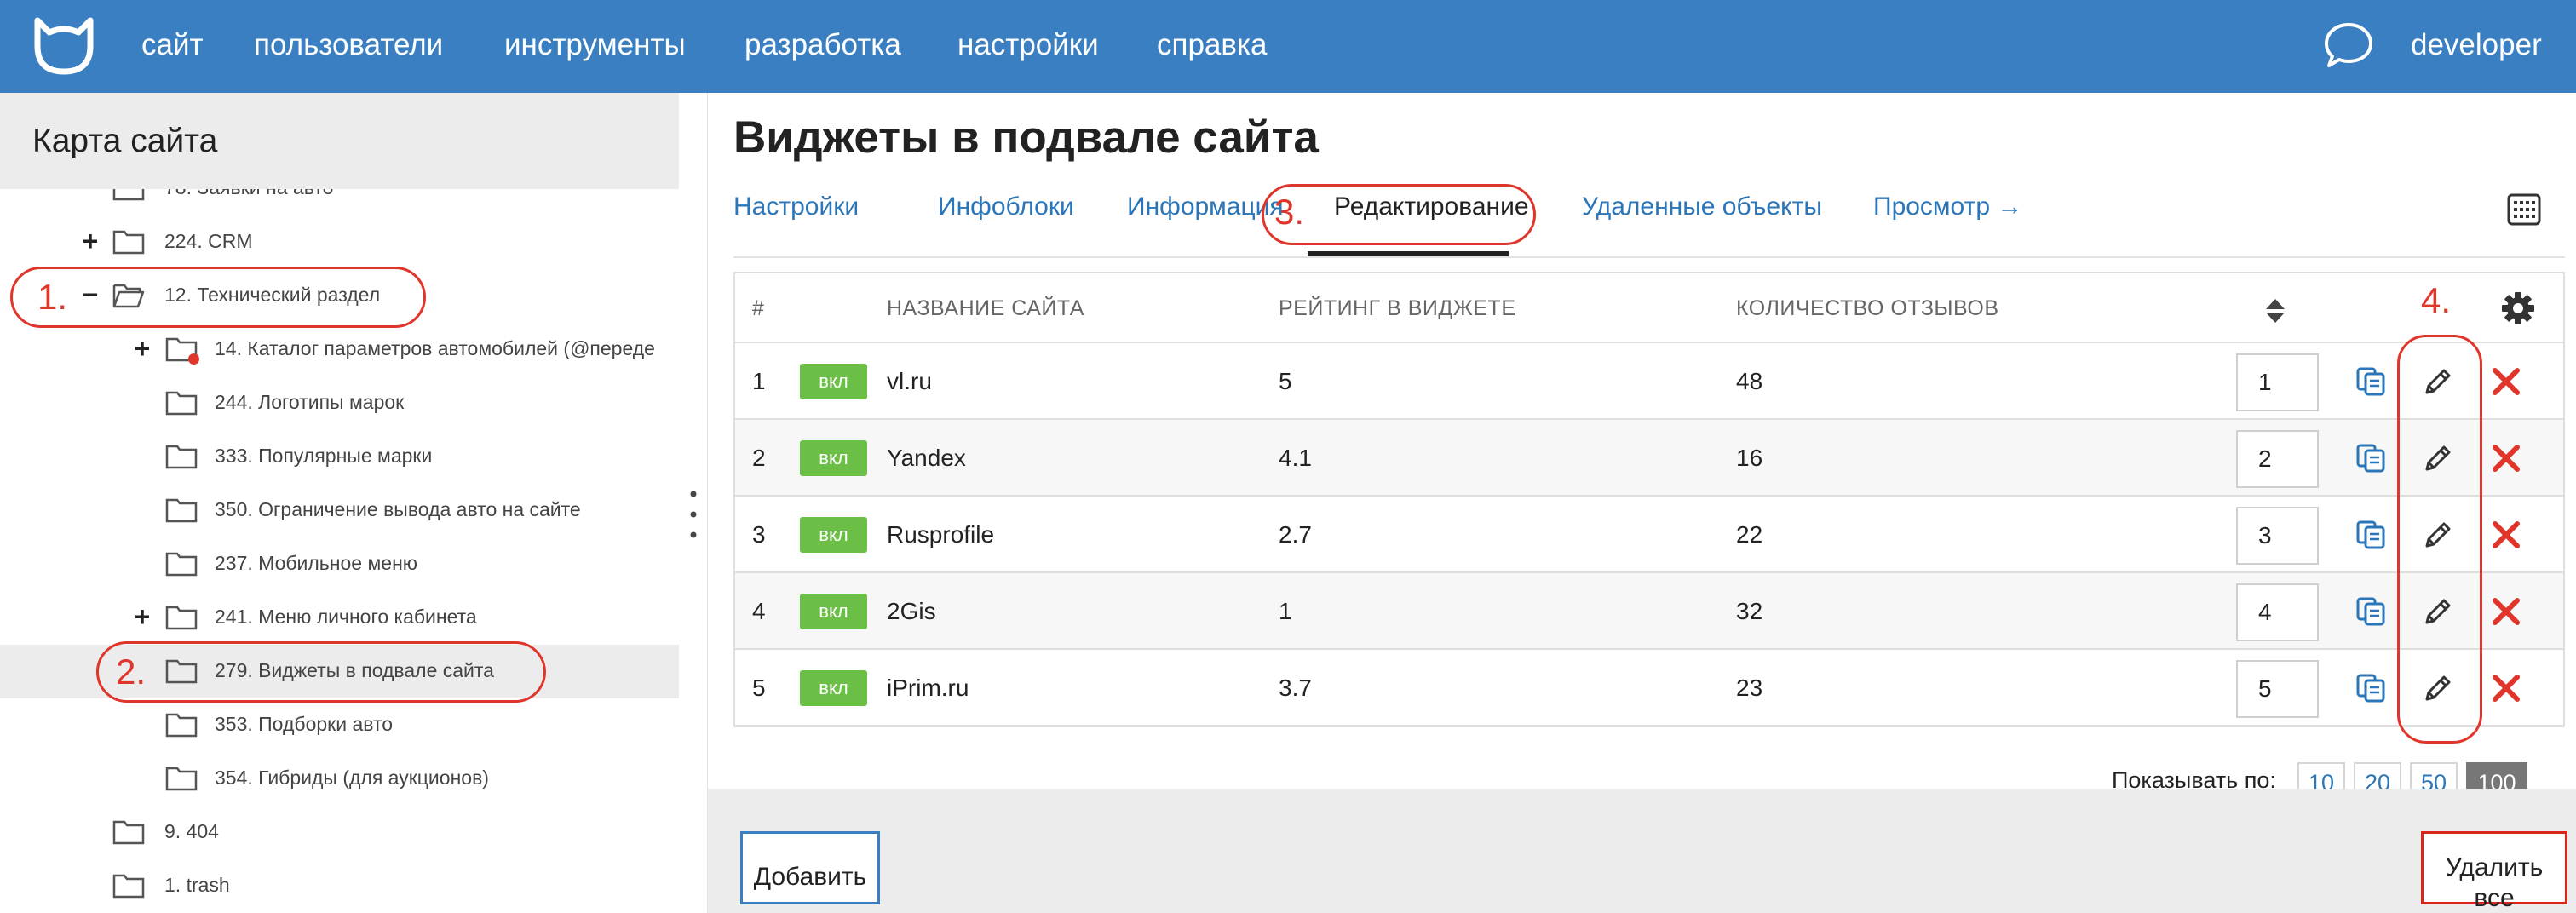  I want to click on nav-help: справка, so click(1213, 45).